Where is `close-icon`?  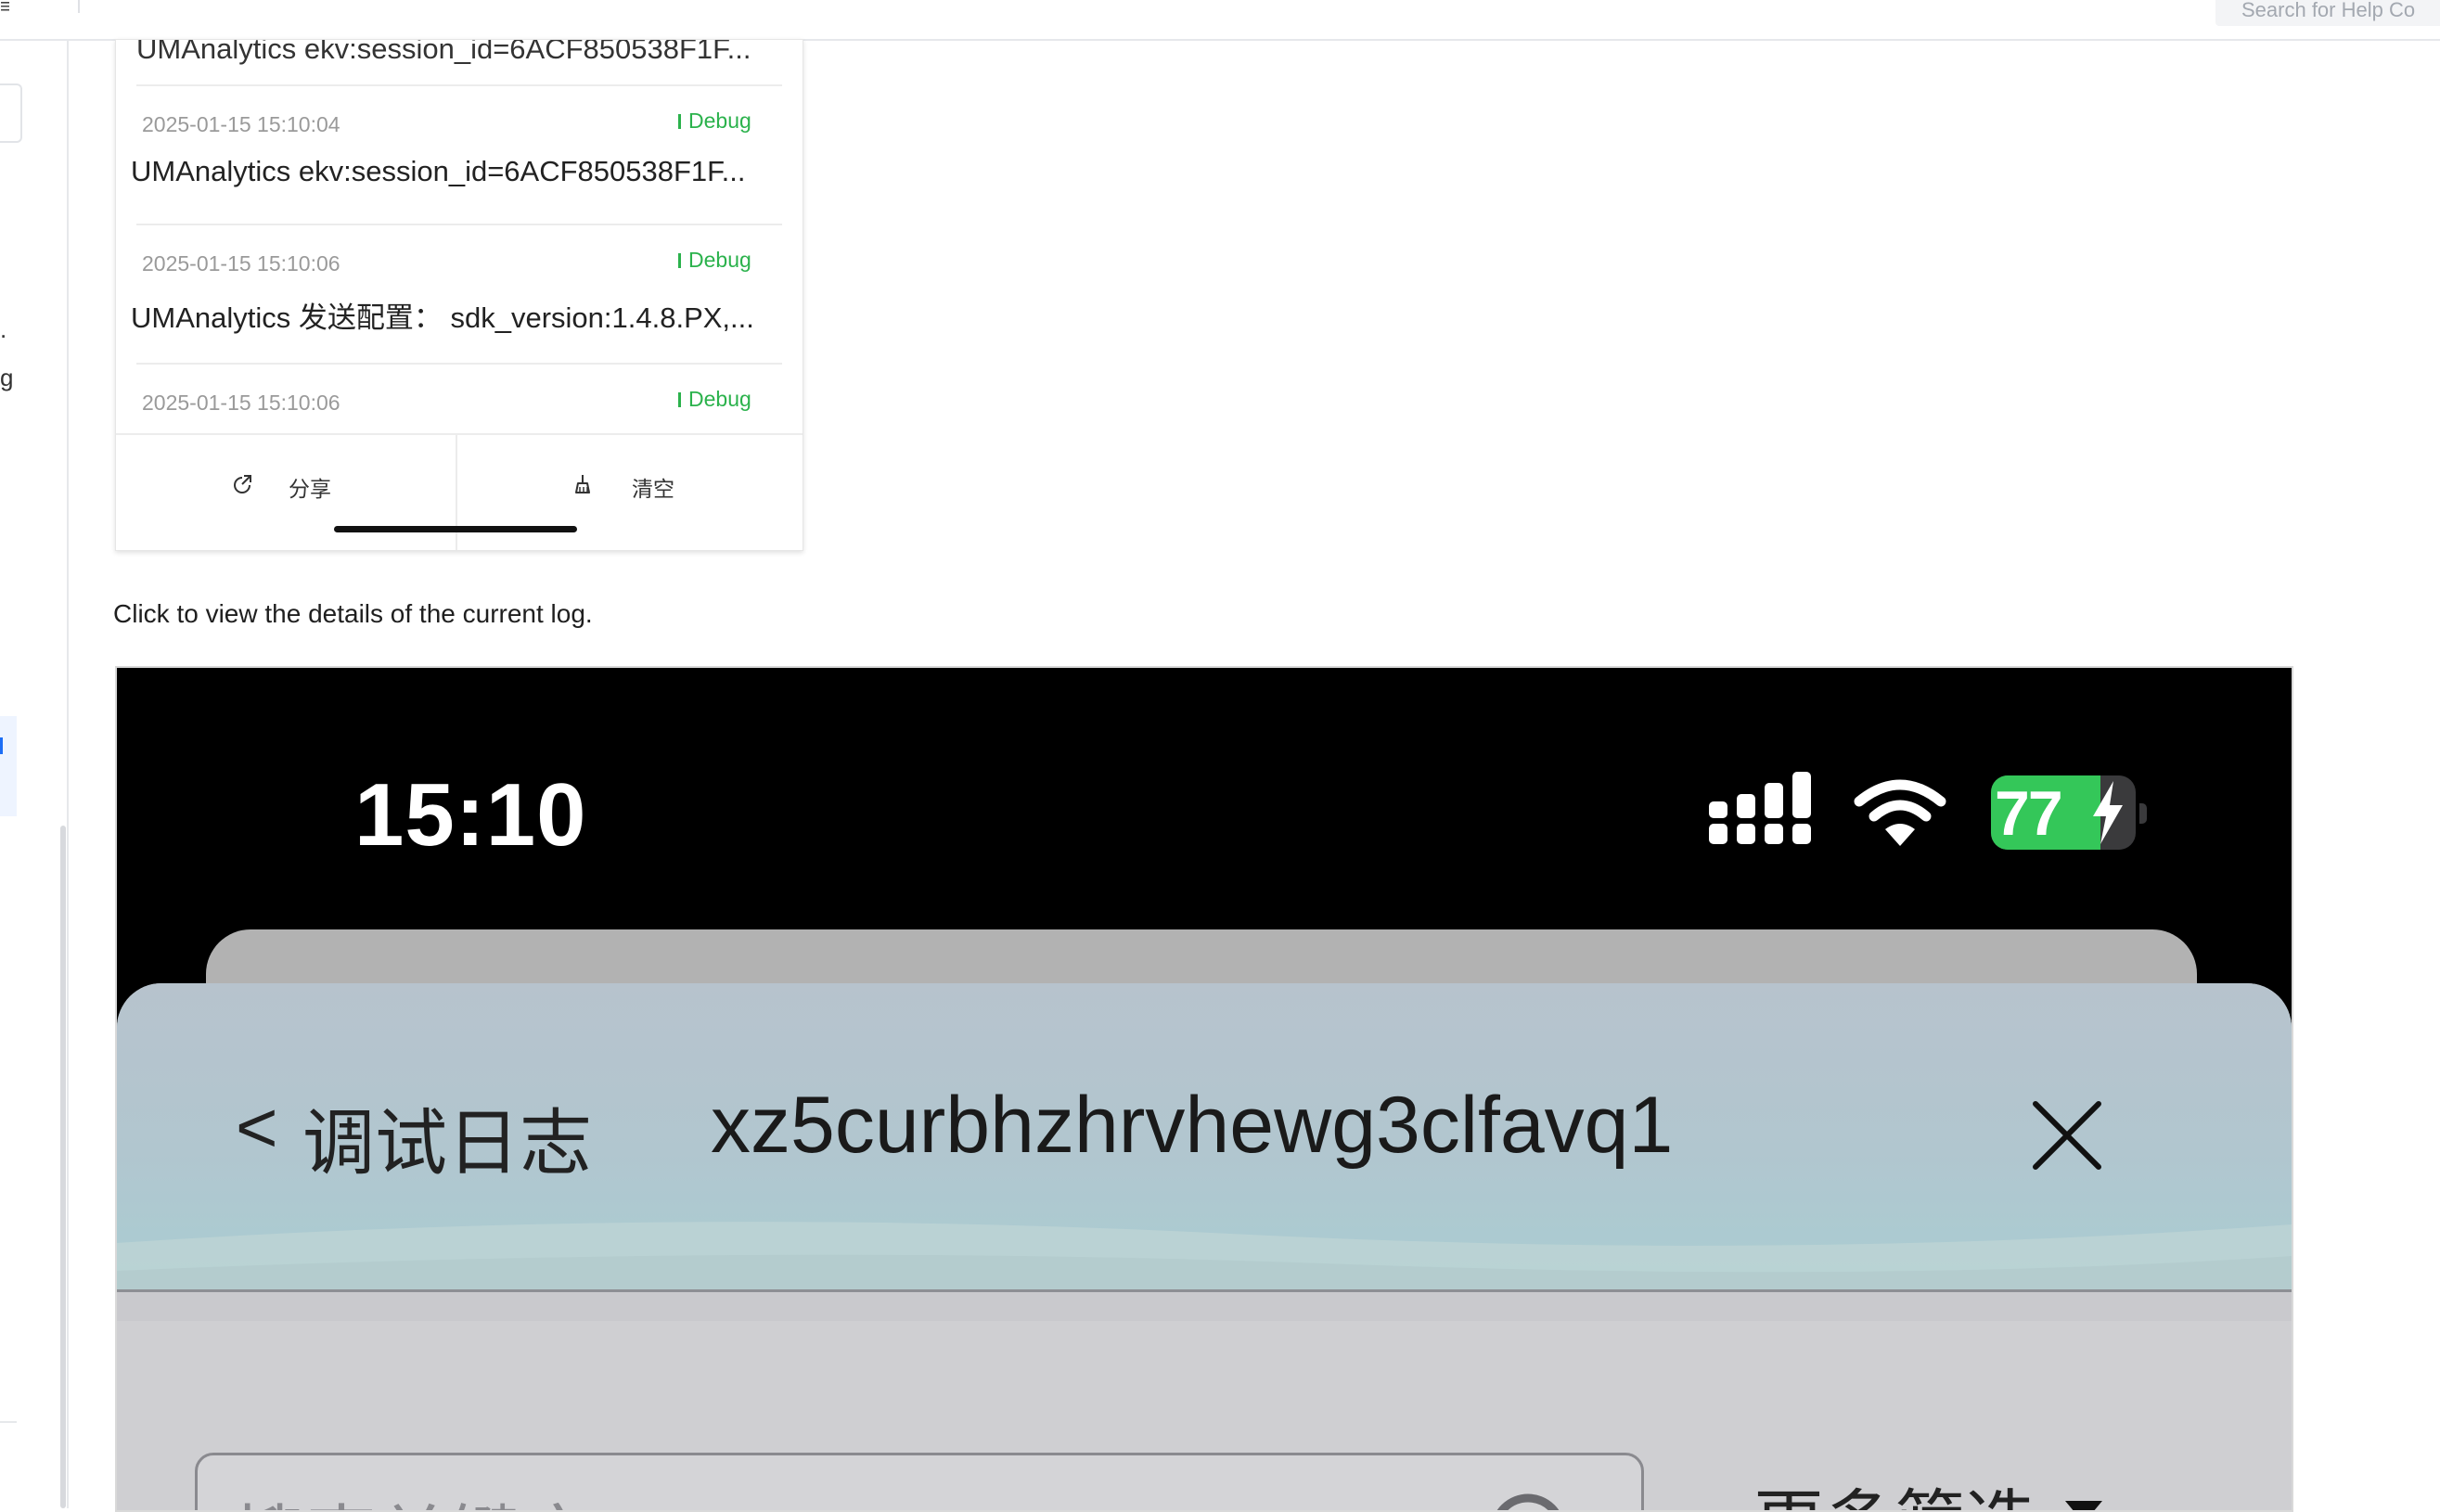
close-icon is located at coordinates (2067, 1135).